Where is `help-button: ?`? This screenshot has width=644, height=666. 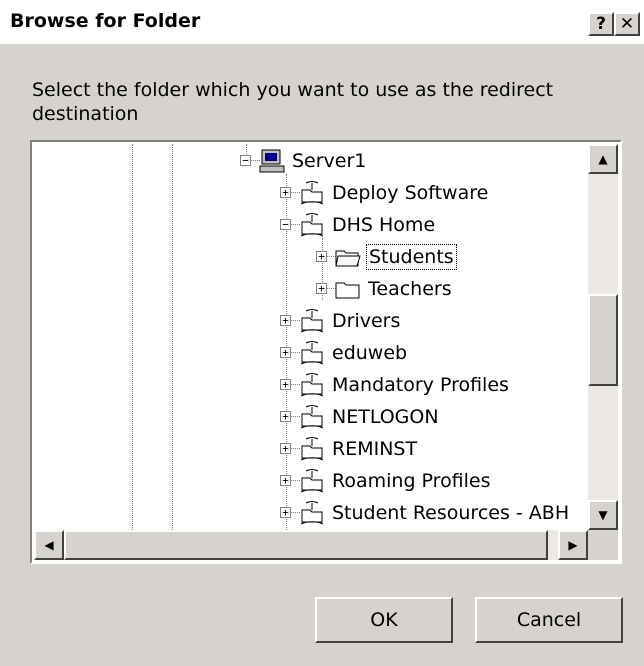
help-button: ? is located at coordinates (601, 24).